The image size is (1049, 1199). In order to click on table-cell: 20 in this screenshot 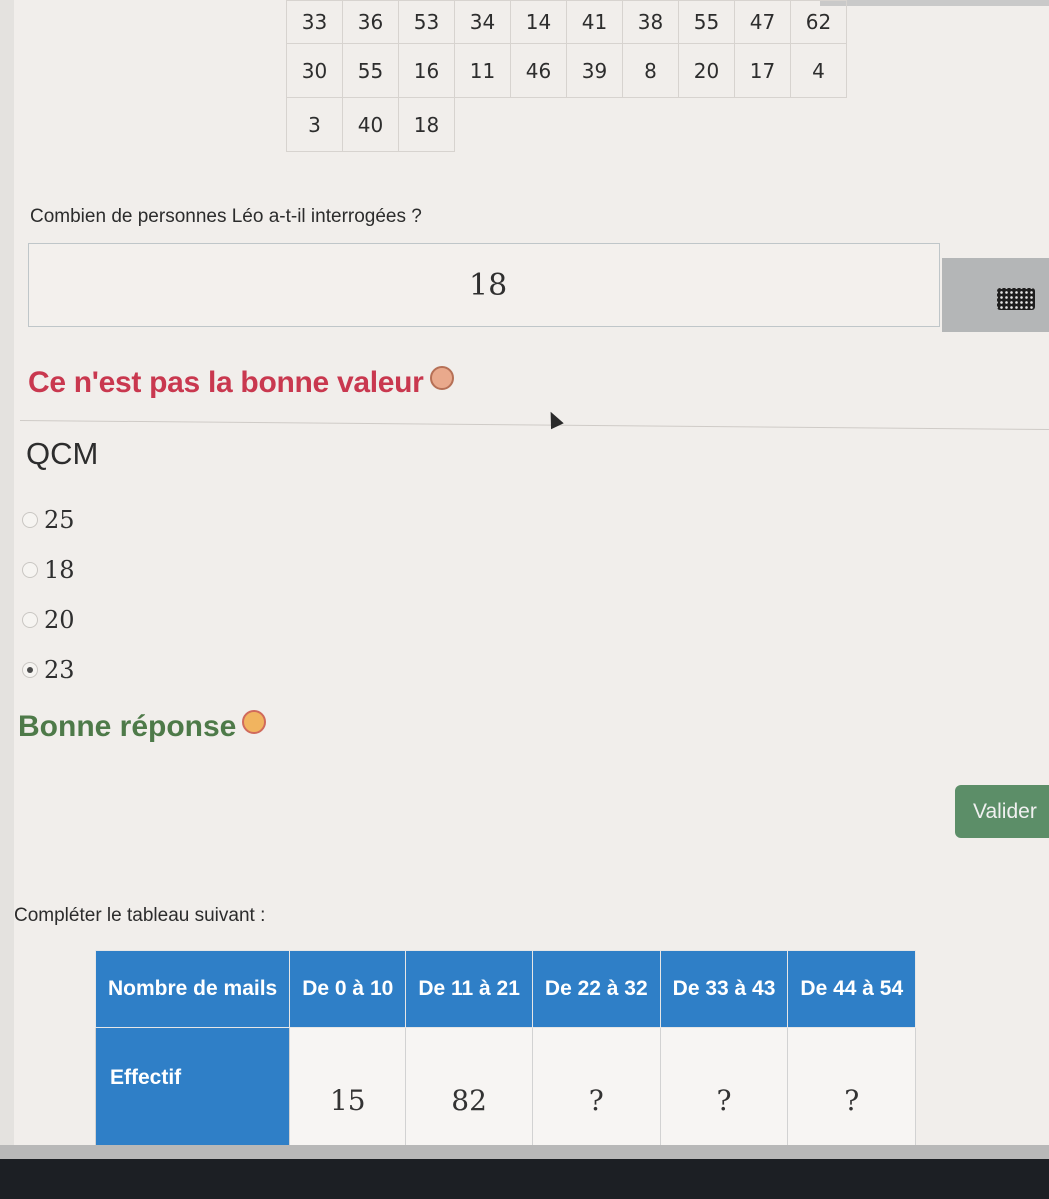, I will do `click(706, 70)`.